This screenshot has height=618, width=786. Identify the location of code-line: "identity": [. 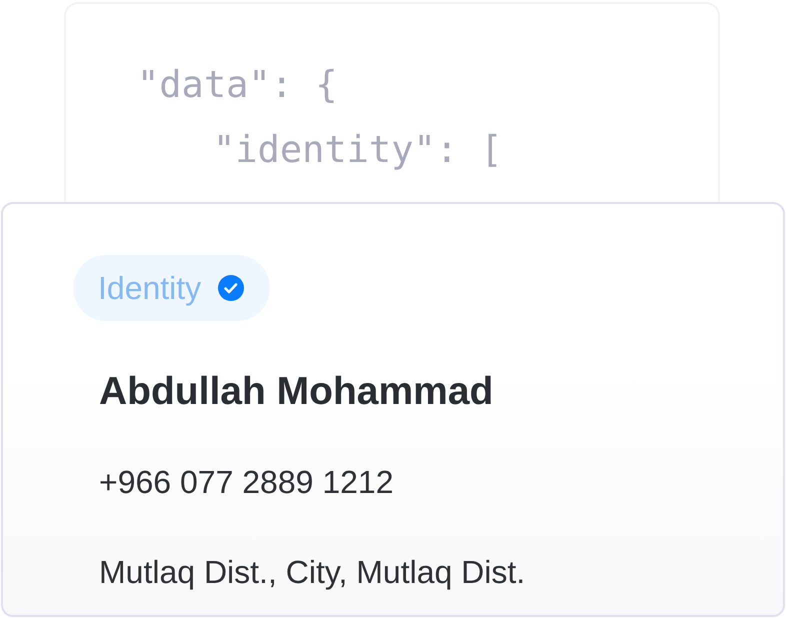
(358, 150).